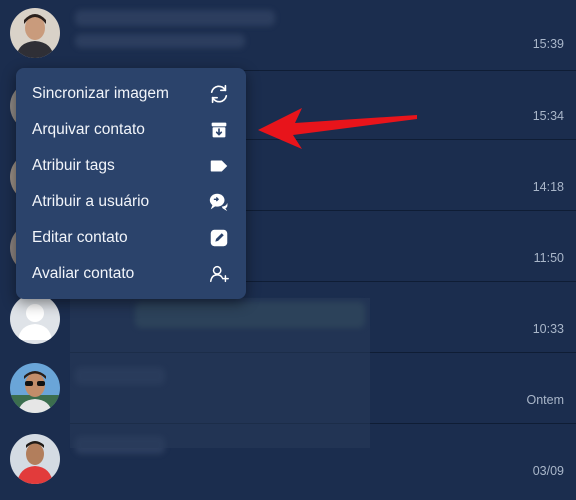 This screenshot has width=576, height=500. What do you see at coordinates (219, 274) in the screenshot?
I see `user-add-icon` at bounding box center [219, 274].